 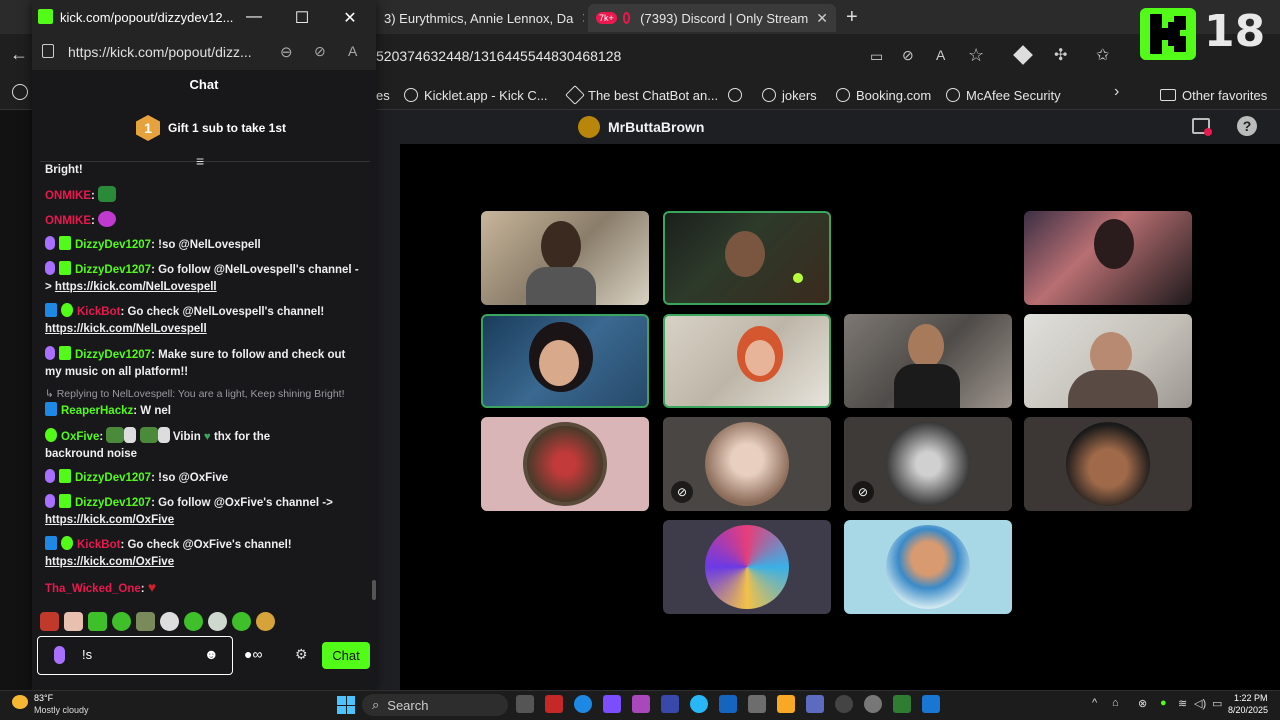 What do you see at coordinates (211, 128) in the screenshot?
I see `gift-sub-banner: 1 Gift 1 sub to take 1st` at bounding box center [211, 128].